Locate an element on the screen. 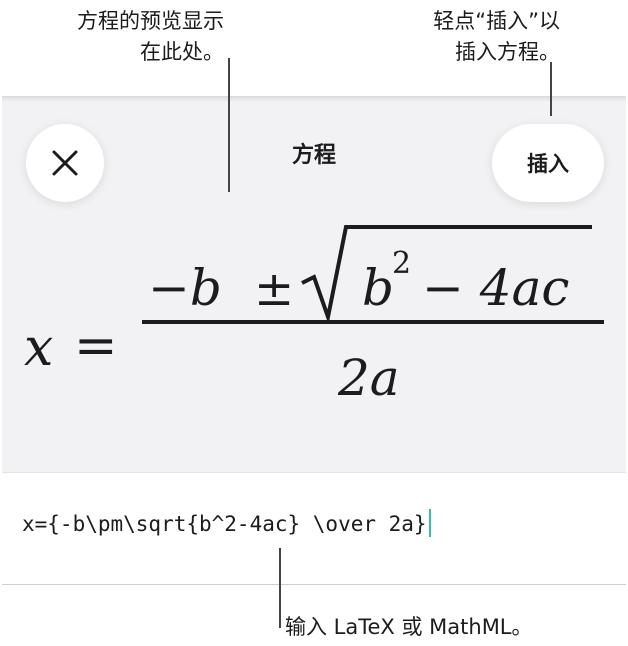  equation-input-text: x={-b\pm\sqrt{b^2-4ac} \over 2a} is located at coordinates (224, 524).